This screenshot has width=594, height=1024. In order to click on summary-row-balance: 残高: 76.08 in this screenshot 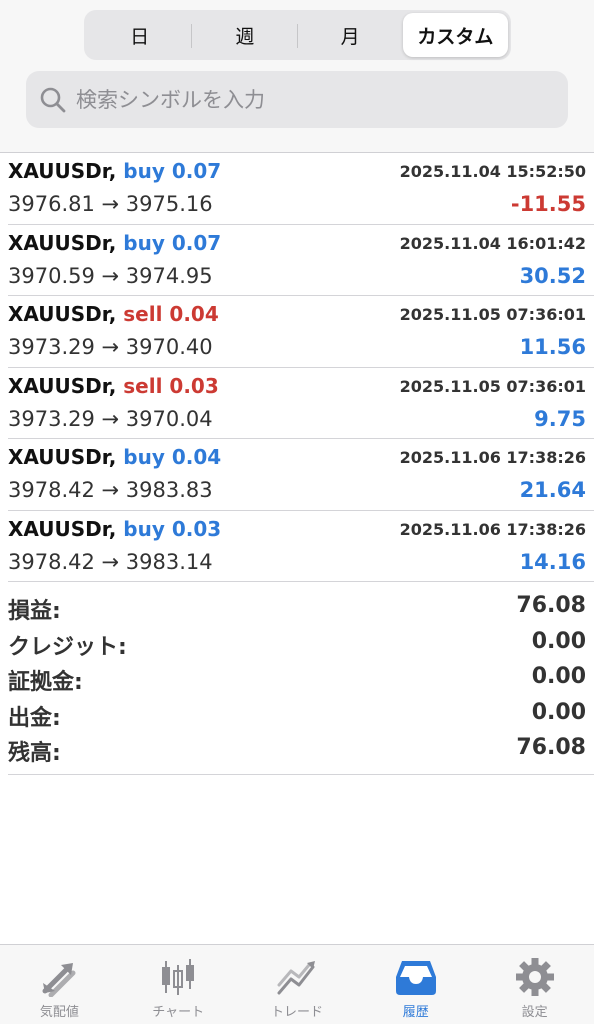, I will do `click(301, 750)`.